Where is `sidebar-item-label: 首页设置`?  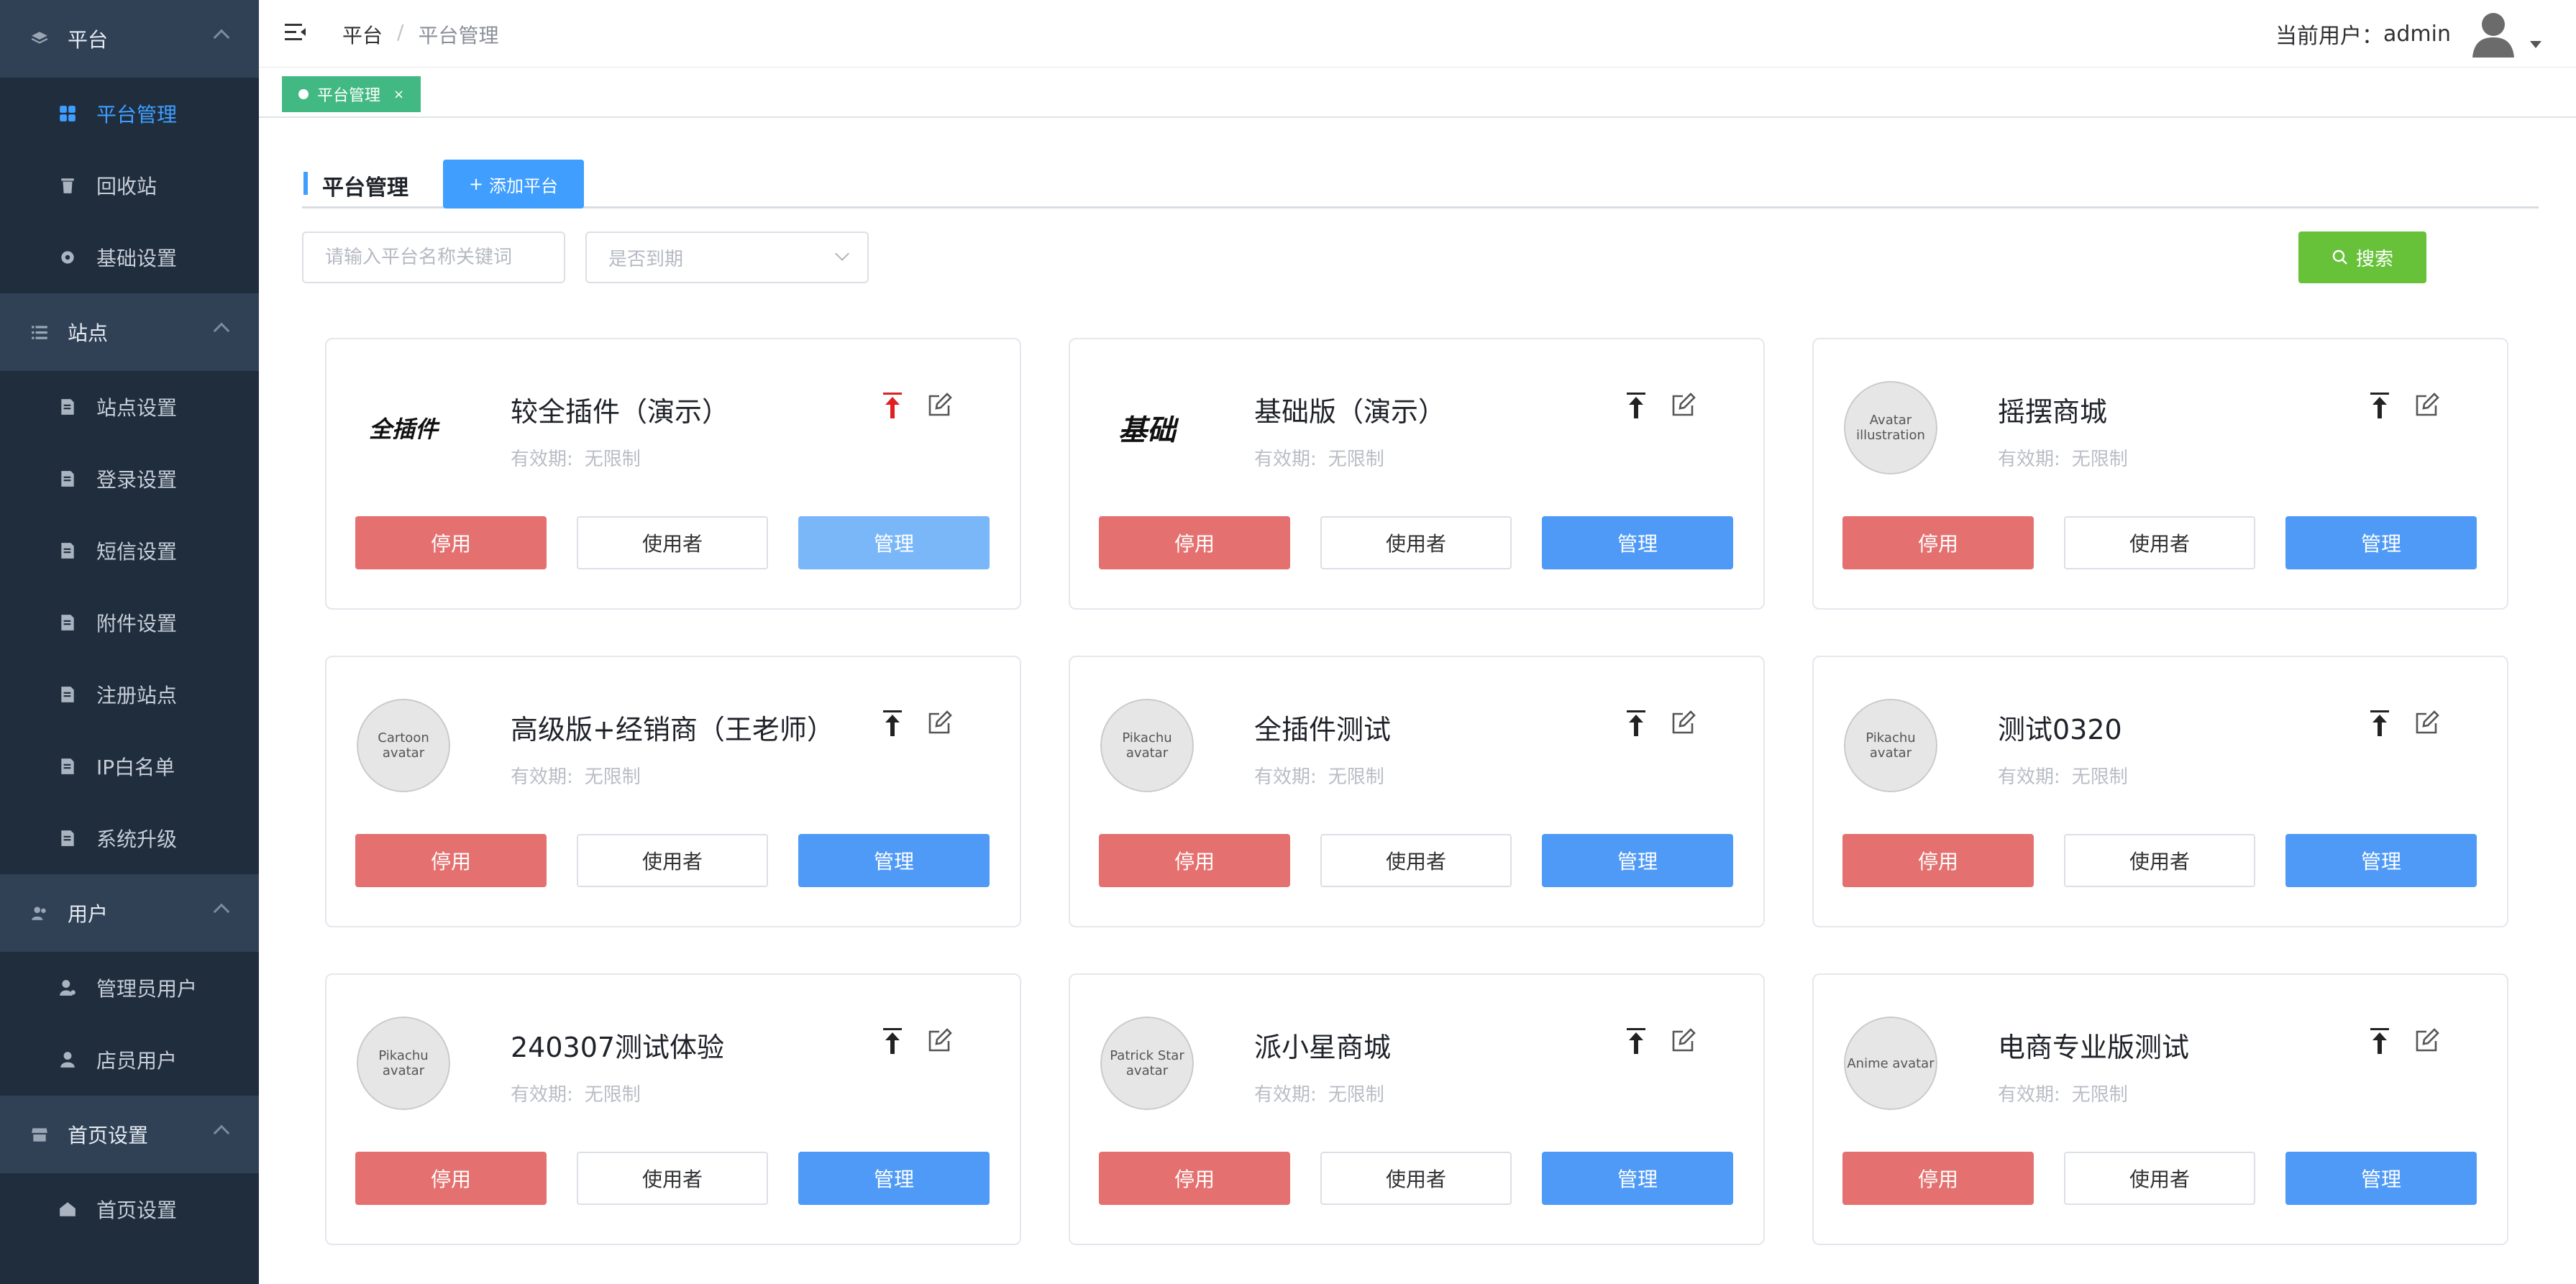
sidebar-item-label: 首页设置 is located at coordinates (137, 1210).